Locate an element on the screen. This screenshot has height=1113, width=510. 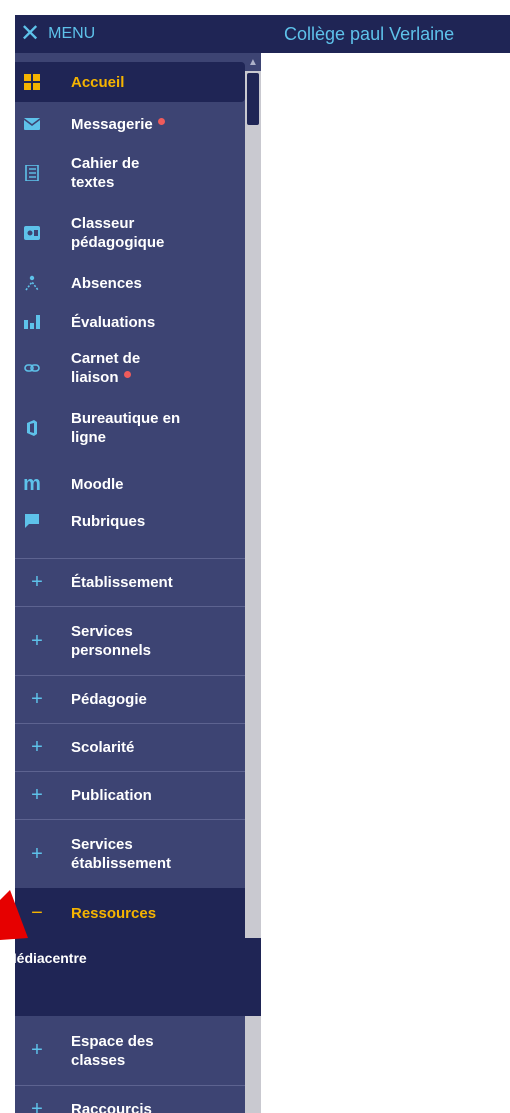
nav-item-bureautique-en-ligne: Bureautique en ligne is located at coordinates (130, 428).